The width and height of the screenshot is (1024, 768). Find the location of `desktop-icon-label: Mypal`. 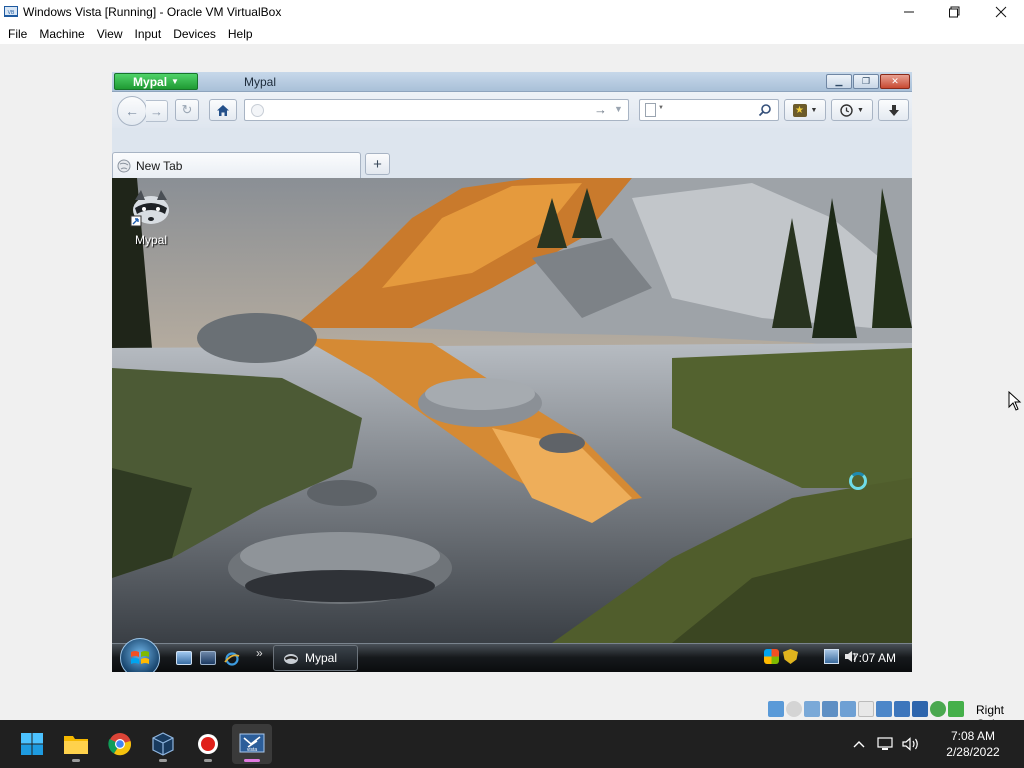

desktop-icon-label: Mypal is located at coordinates (150, 240).